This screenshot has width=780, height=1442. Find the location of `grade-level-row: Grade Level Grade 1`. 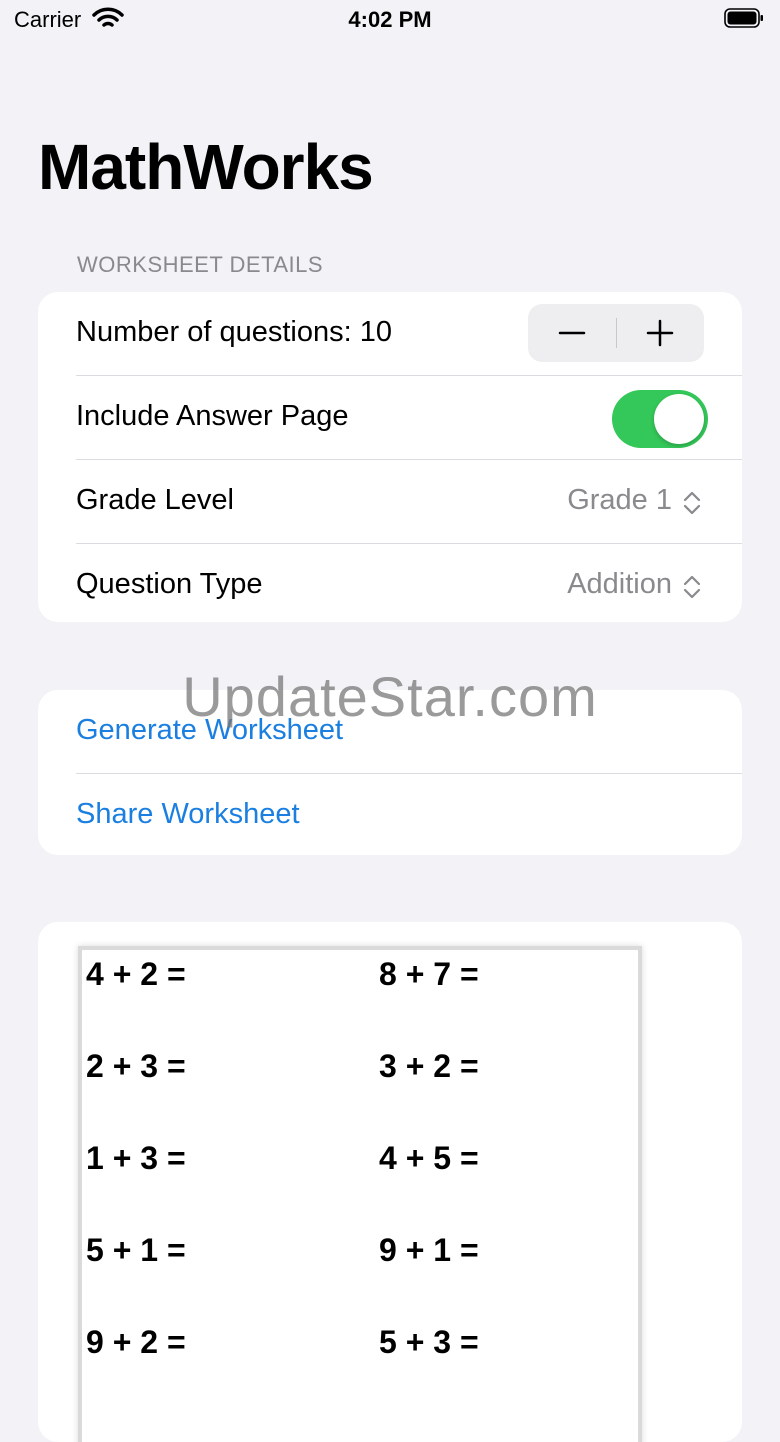

grade-level-row: Grade Level Grade 1 is located at coordinates (409, 502).